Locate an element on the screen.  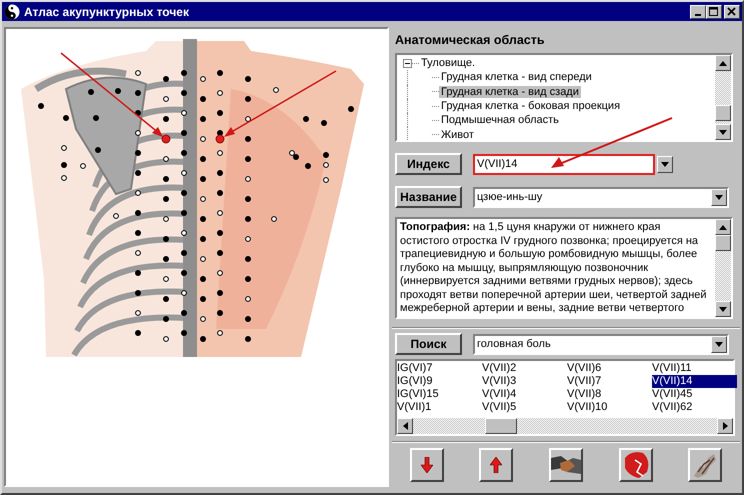
list-item: V(VII)3 is located at coordinates (524, 381).